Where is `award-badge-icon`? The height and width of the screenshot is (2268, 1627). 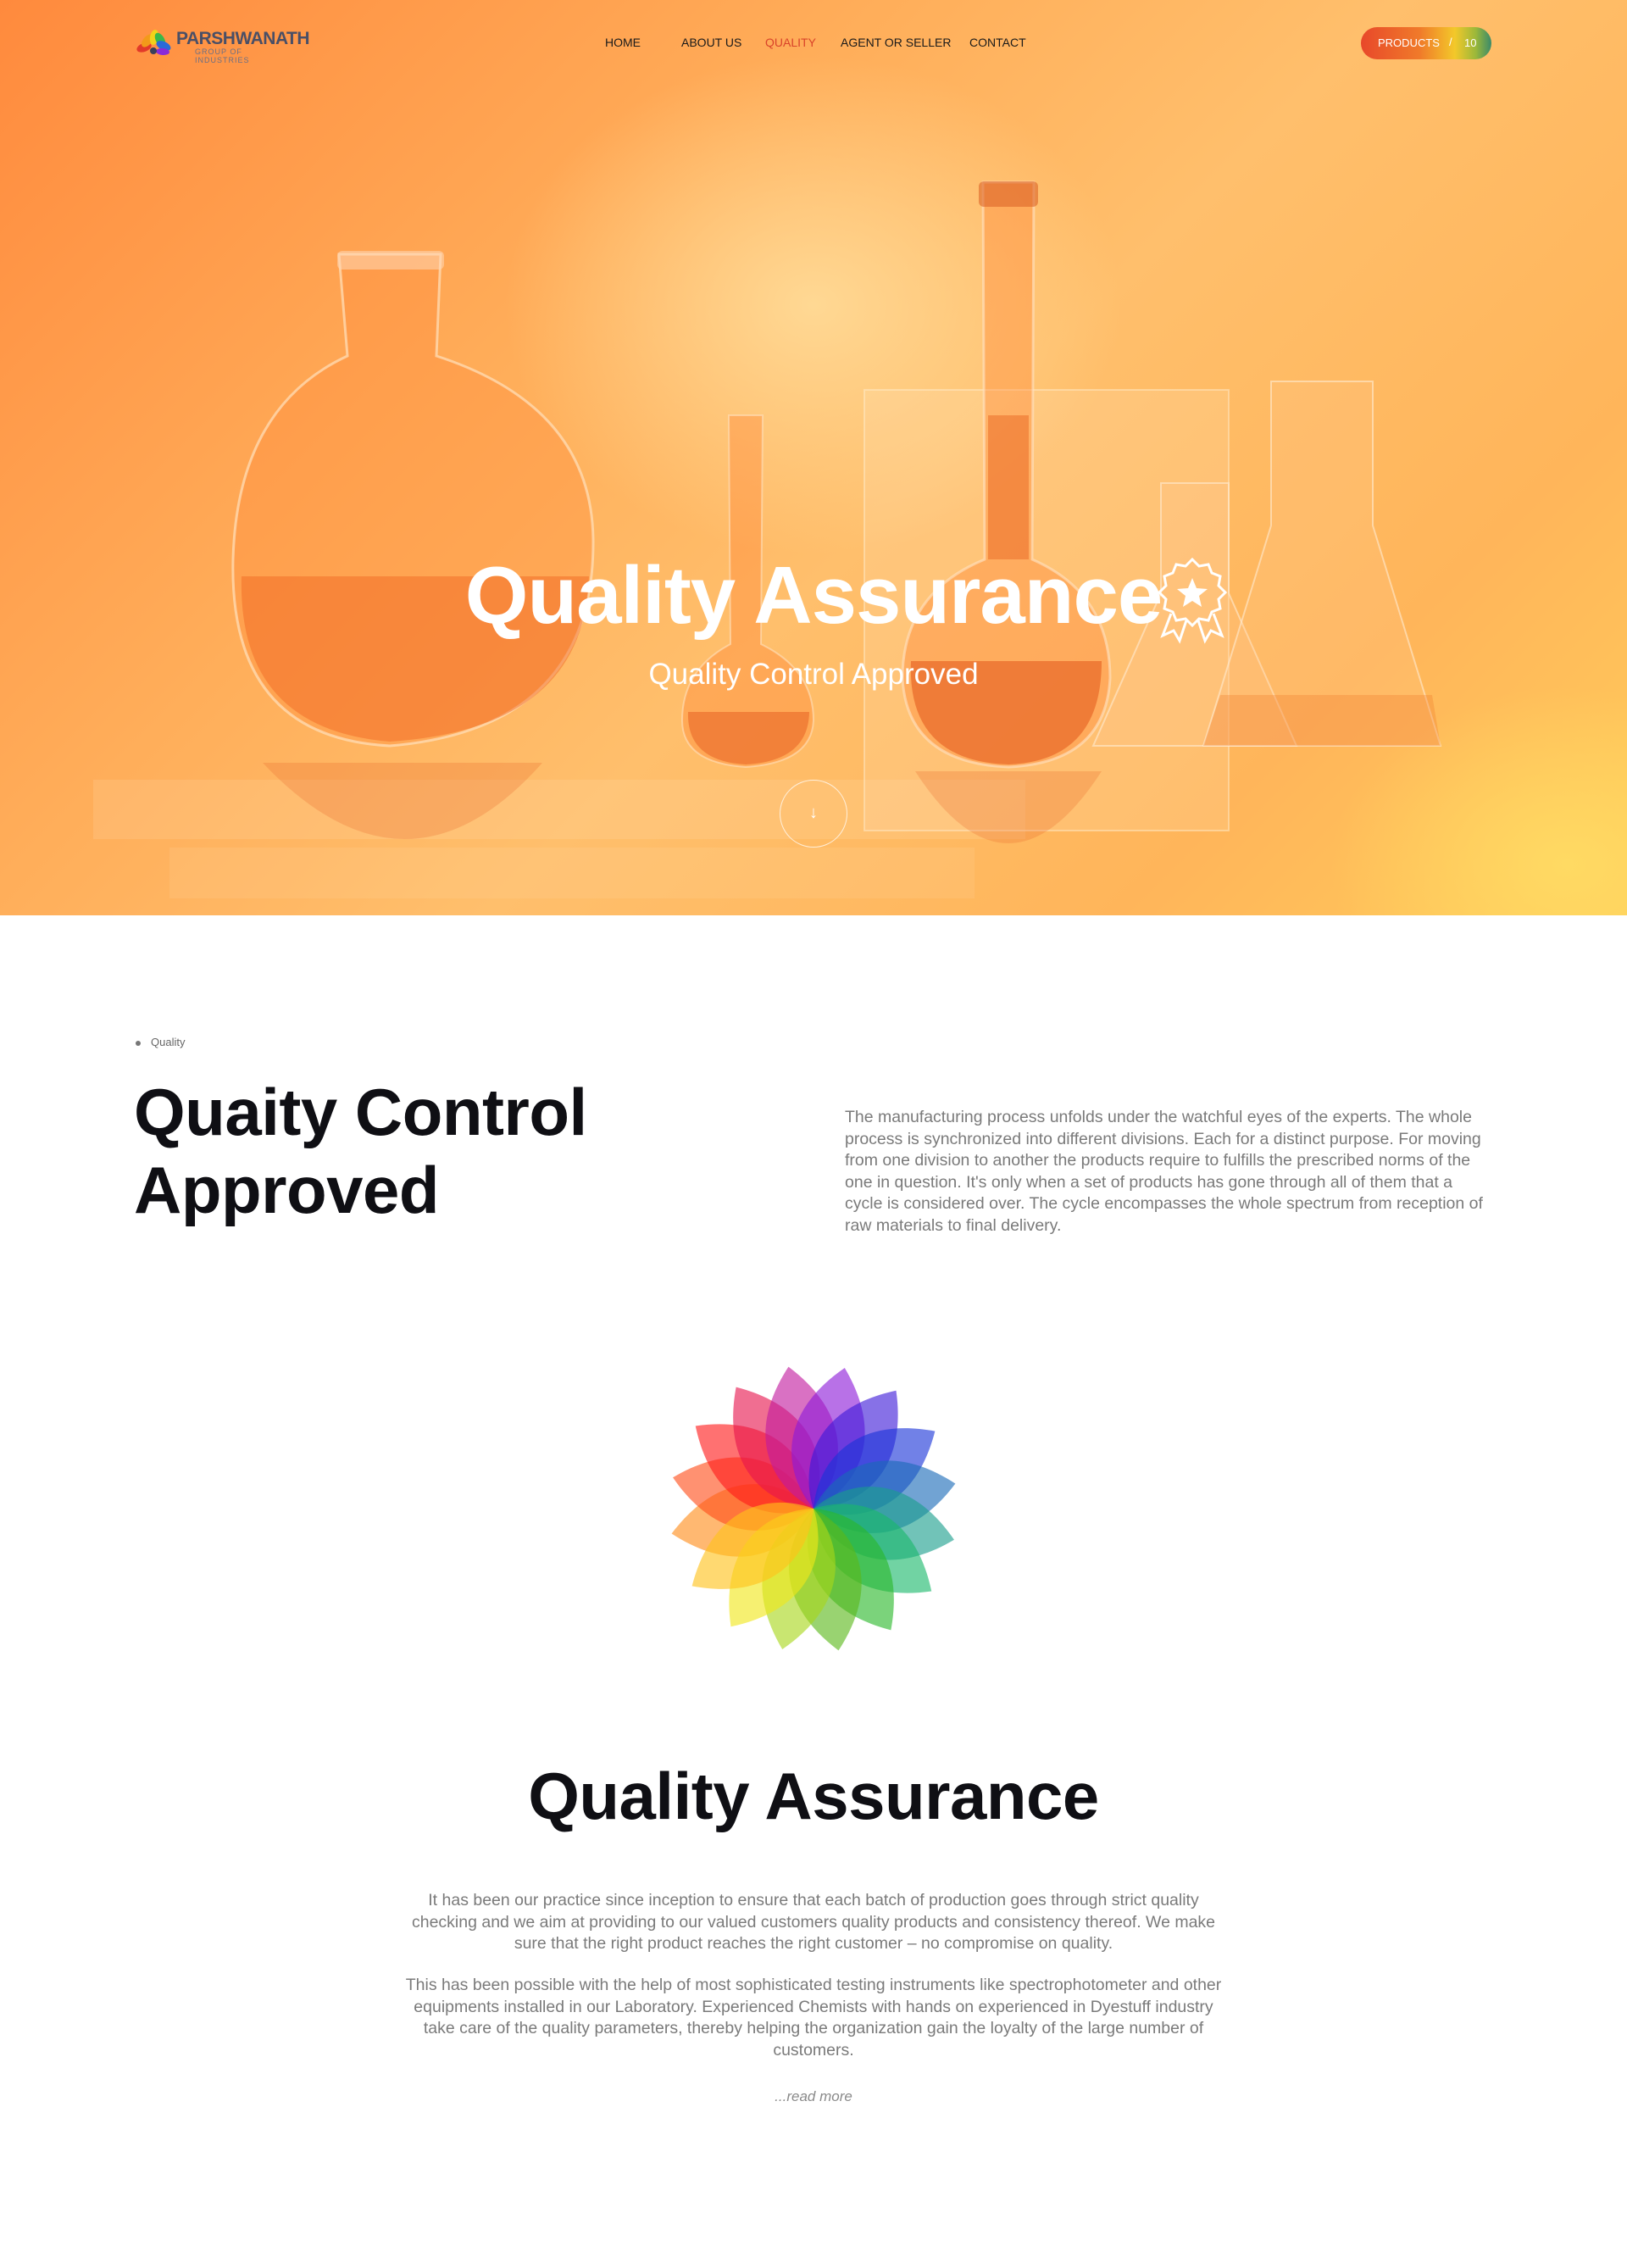
award-badge-icon is located at coordinates (1193, 601).